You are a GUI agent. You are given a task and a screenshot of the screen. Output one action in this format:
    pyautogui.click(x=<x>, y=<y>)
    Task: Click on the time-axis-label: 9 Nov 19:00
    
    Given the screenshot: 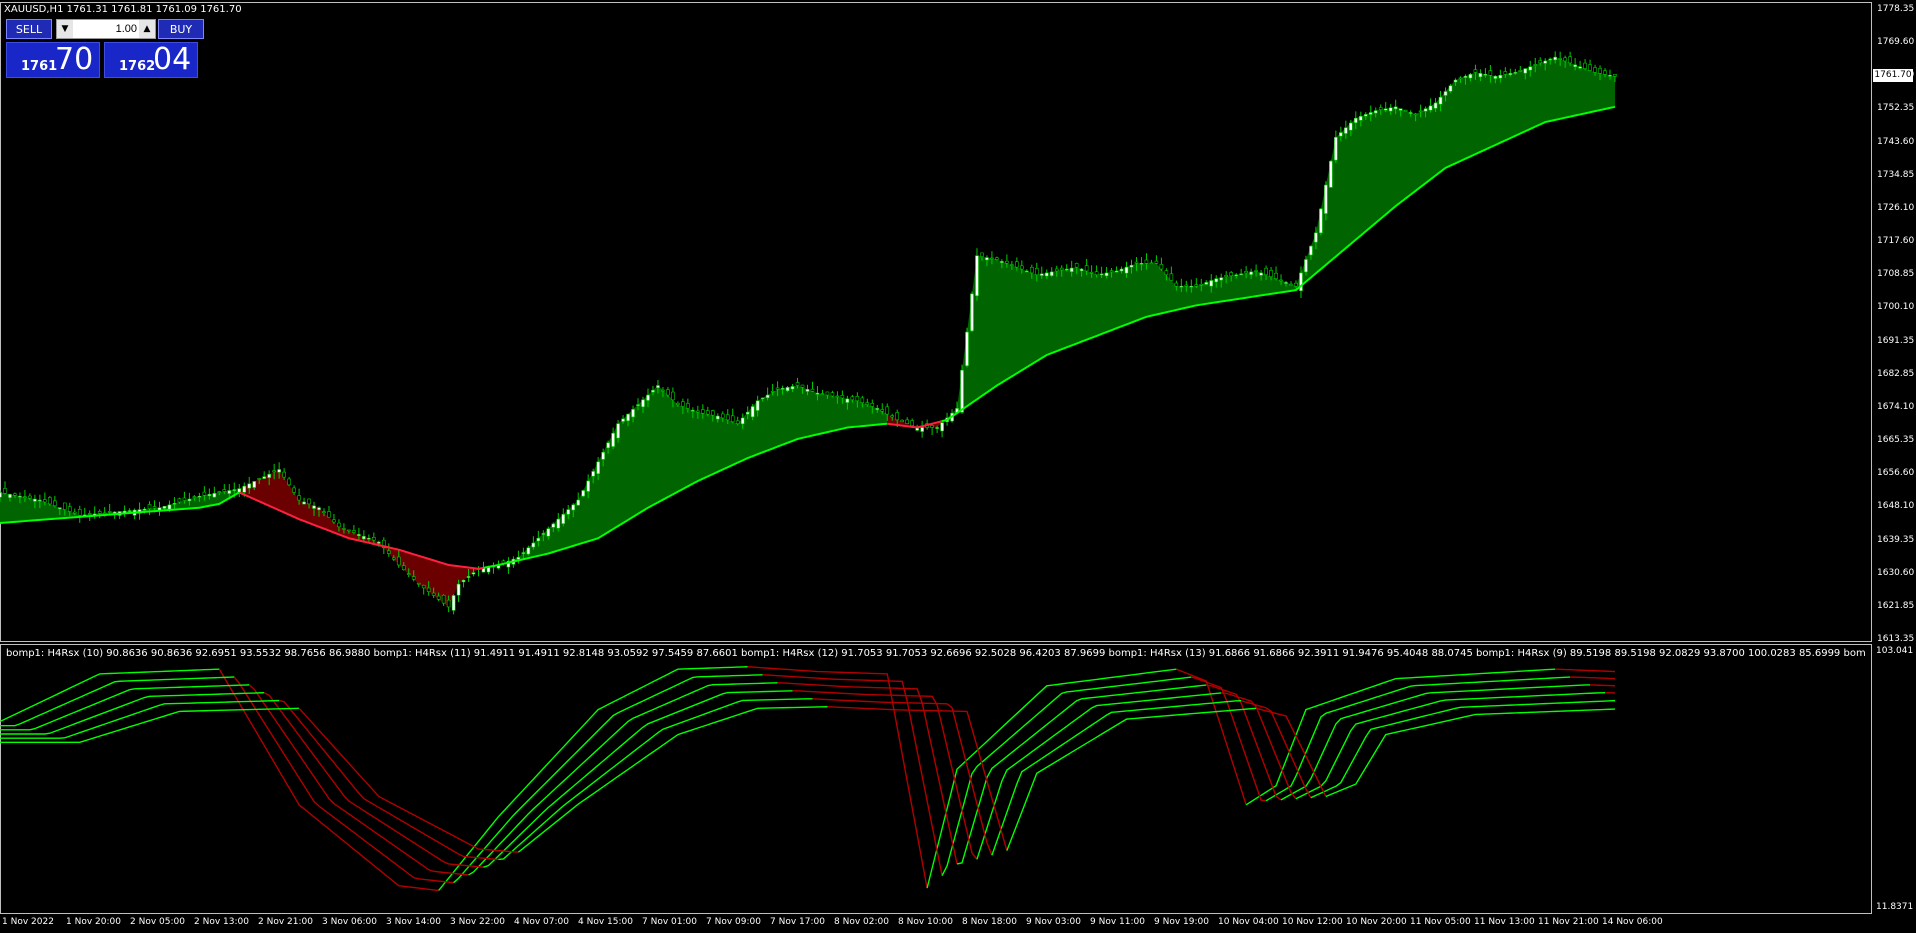 What is the action you would take?
    pyautogui.click(x=1181, y=922)
    